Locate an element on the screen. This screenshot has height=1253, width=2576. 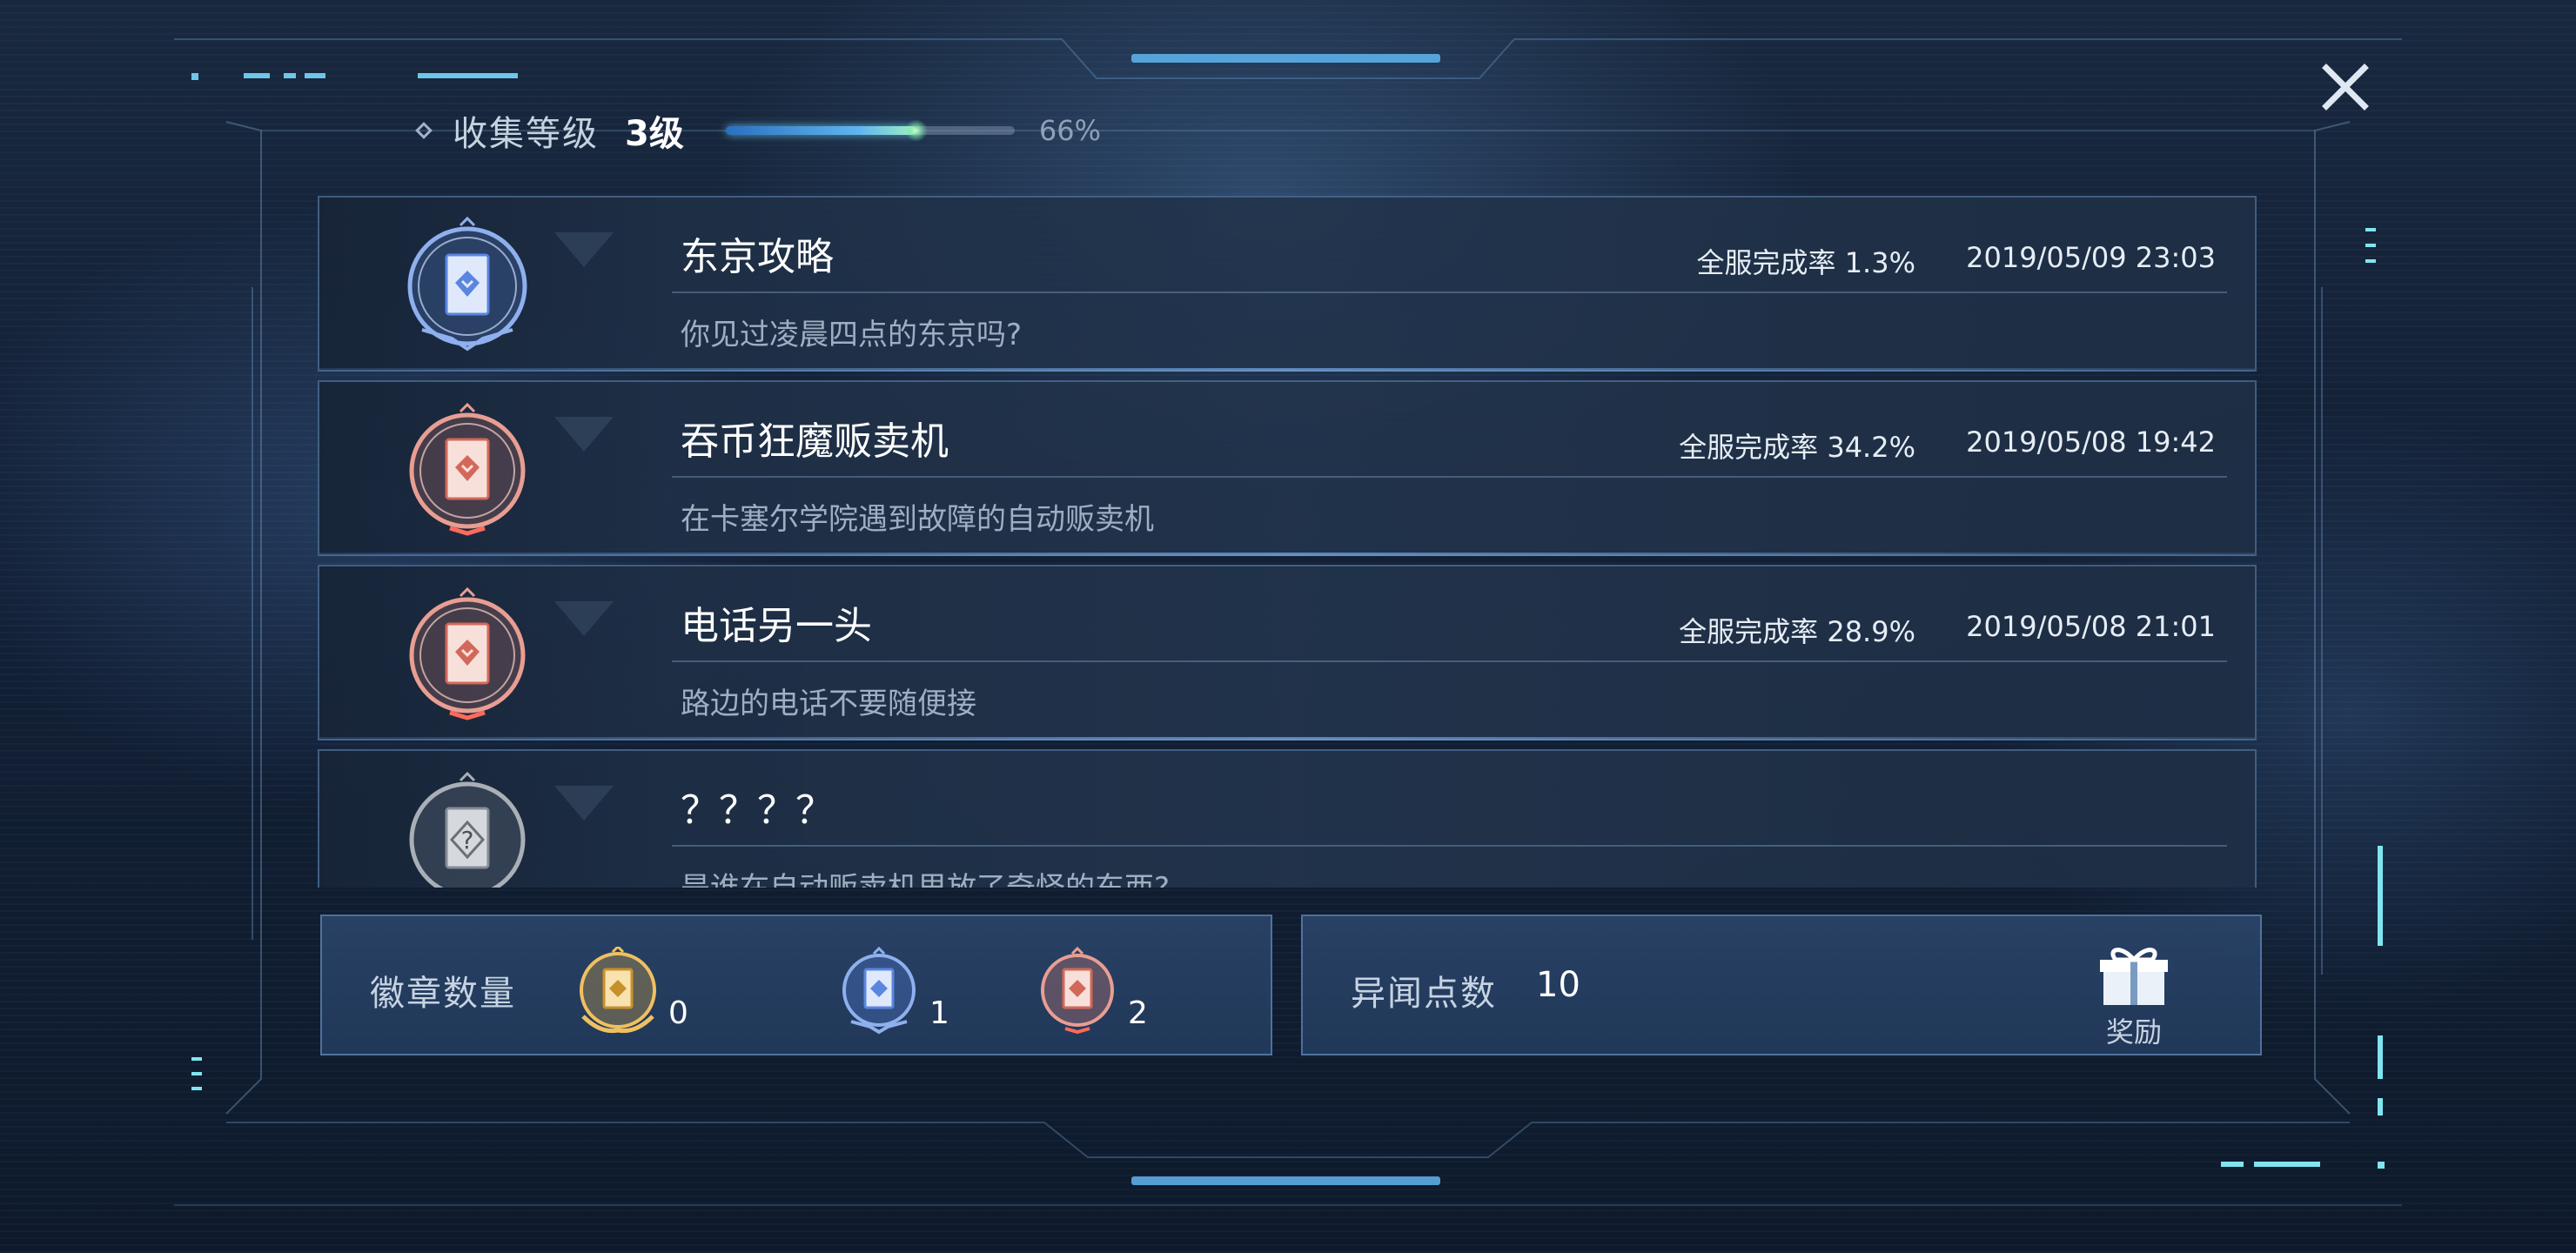
card-description: 路边的电话不要随便接 is located at coordinates (829, 704).